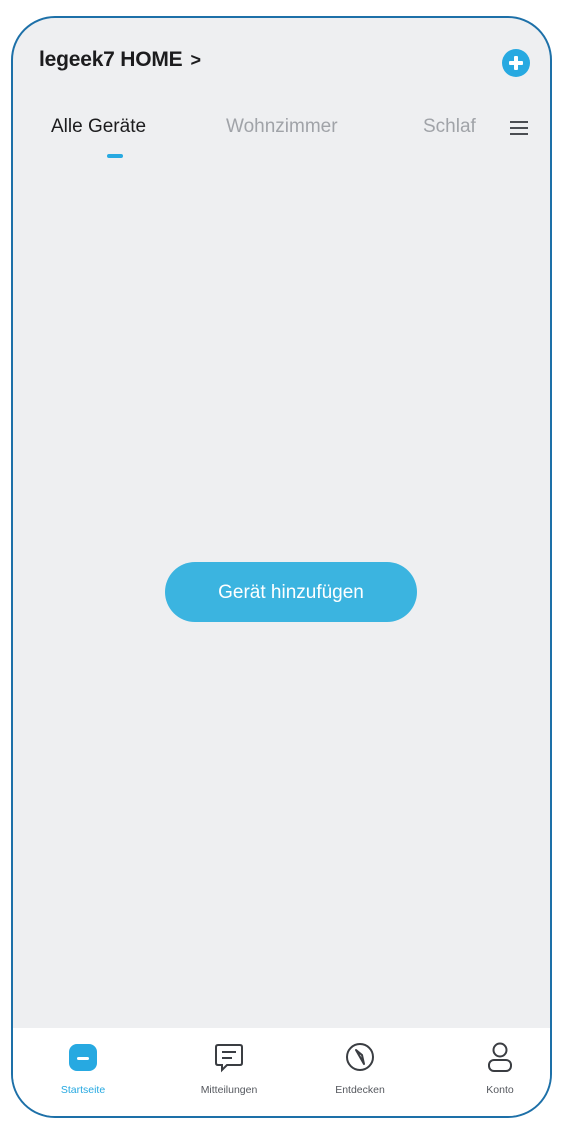  Describe the element at coordinates (111, 59) in the screenshot. I see `home-title: legeek7 HOME` at that location.